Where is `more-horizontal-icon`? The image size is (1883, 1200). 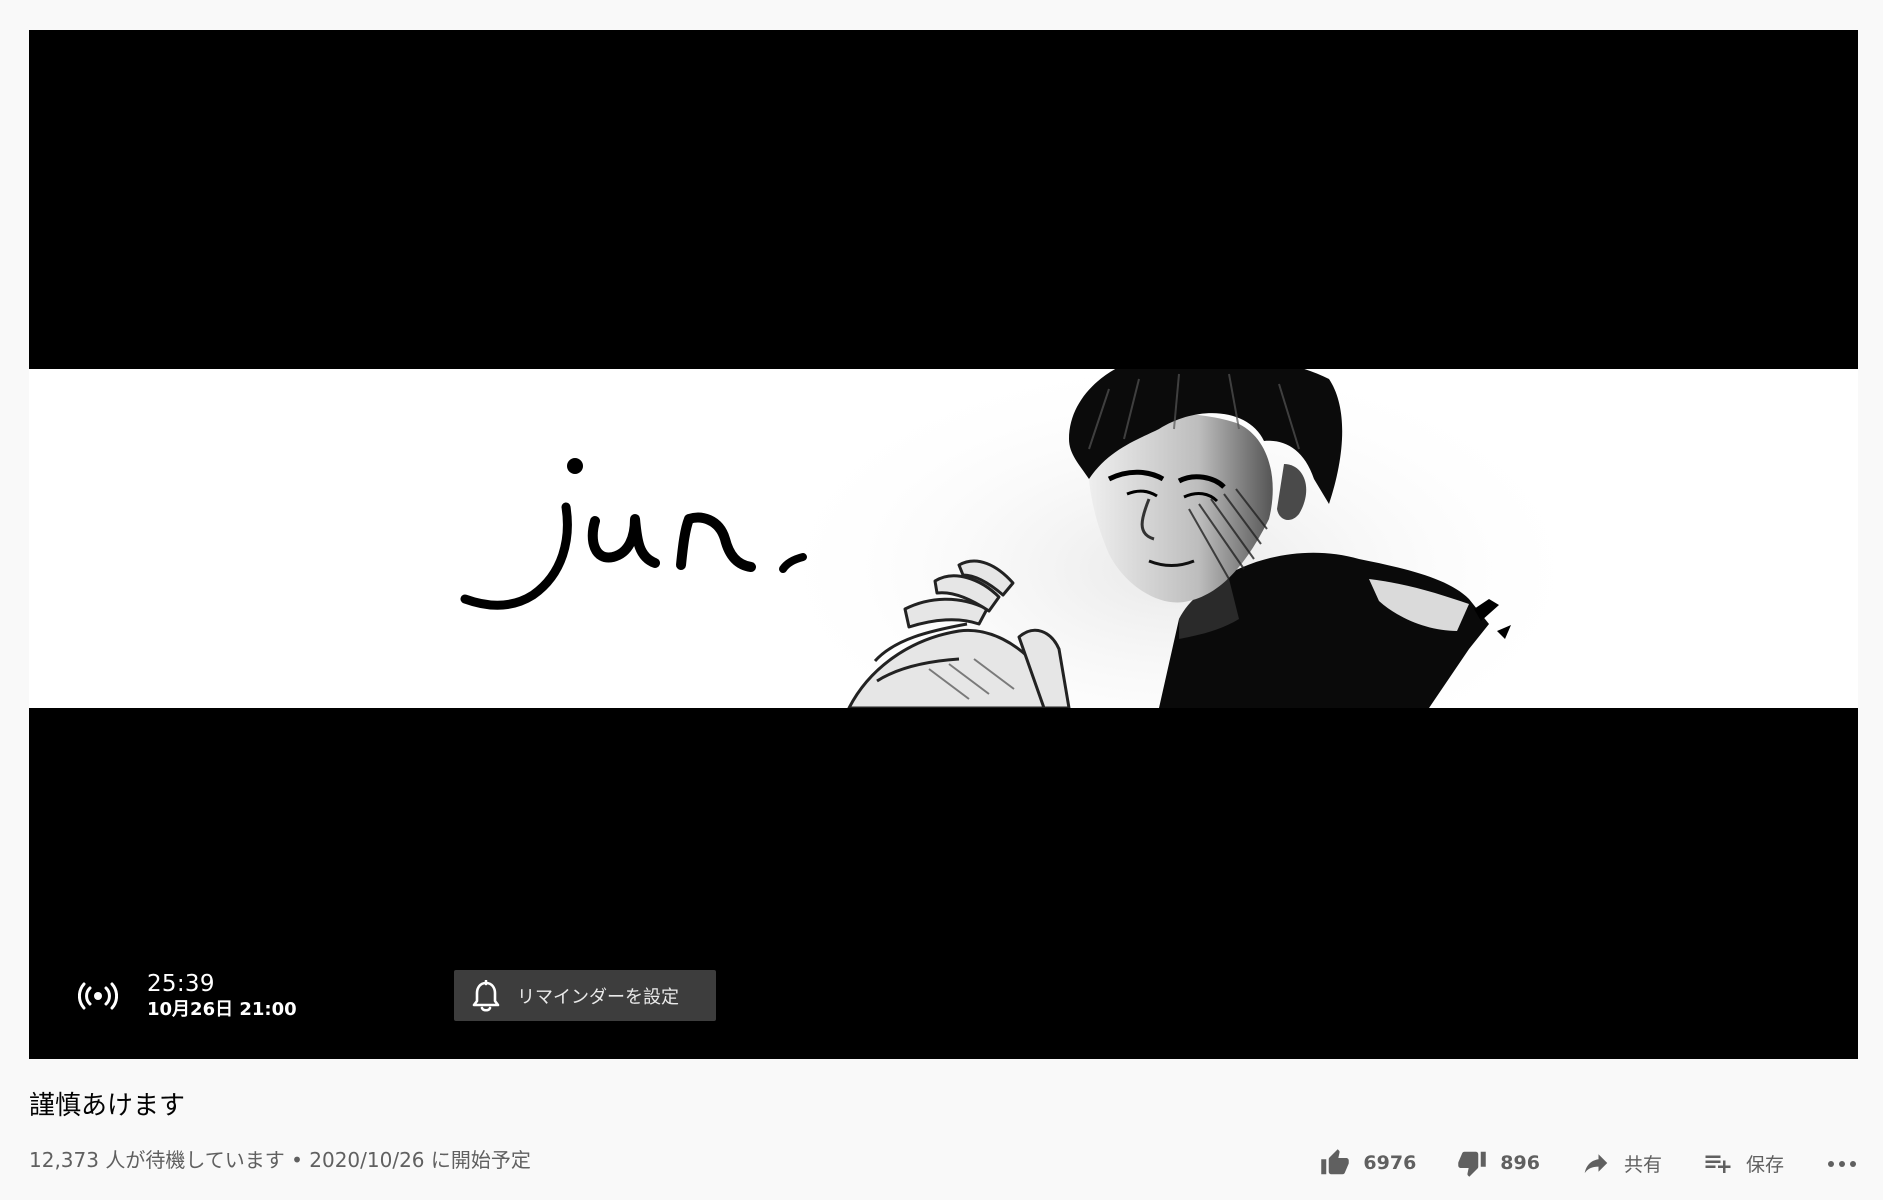
more-horizontal-icon is located at coordinates (1842, 1163).